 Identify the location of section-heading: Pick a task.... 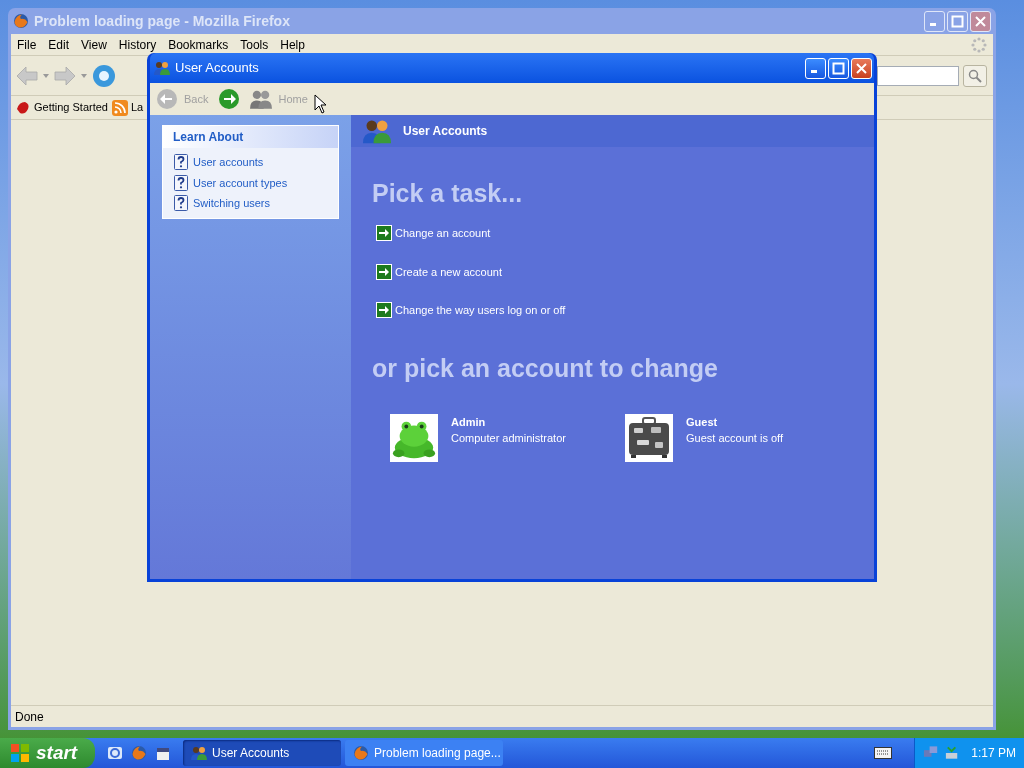
(448, 193).